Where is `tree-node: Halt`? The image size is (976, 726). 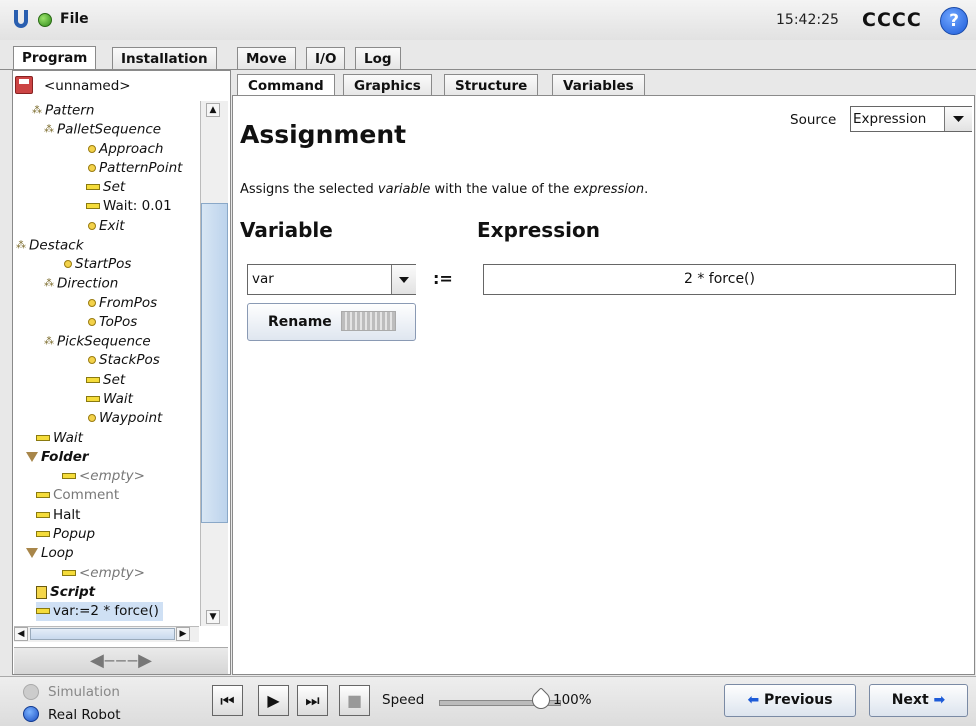 tree-node: Halt is located at coordinates (58, 515).